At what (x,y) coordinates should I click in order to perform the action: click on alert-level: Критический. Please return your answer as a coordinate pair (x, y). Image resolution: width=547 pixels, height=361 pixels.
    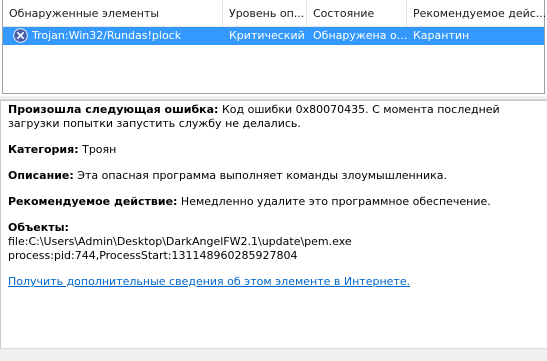
    Looking at the image, I should click on (267, 35).